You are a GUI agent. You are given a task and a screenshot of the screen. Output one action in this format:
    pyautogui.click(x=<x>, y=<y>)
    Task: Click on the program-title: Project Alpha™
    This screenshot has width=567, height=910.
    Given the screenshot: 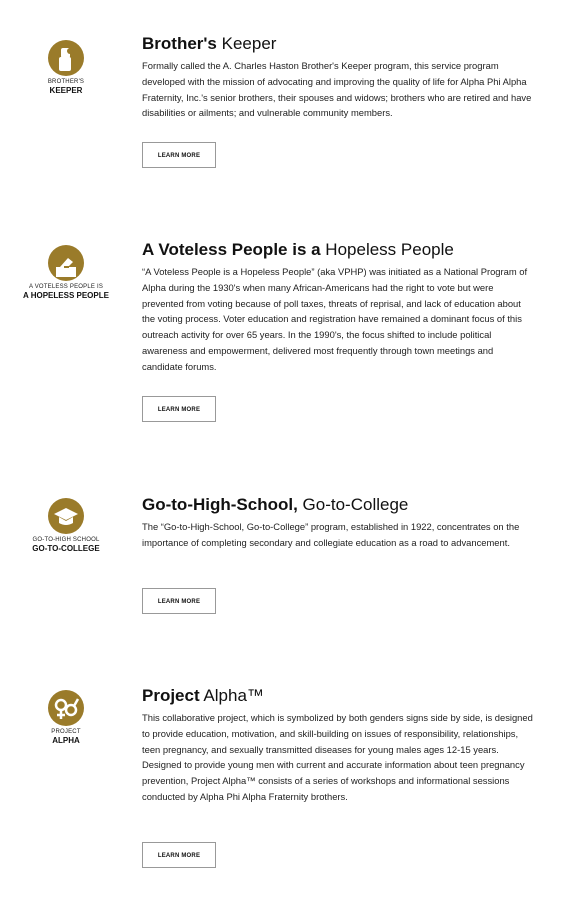 What is the action you would take?
    pyautogui.click(x=338, y=696)
    